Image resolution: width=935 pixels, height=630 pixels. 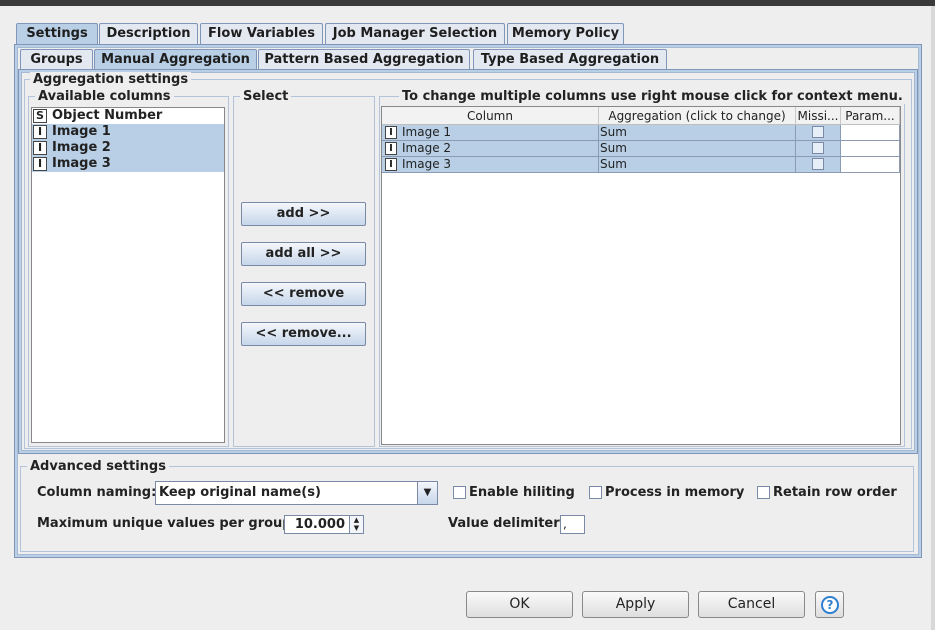 What do you see at coordinates (128, 164) in the screenshot?
I see `list-item: I Image 3` at bounding box center [128, 164].